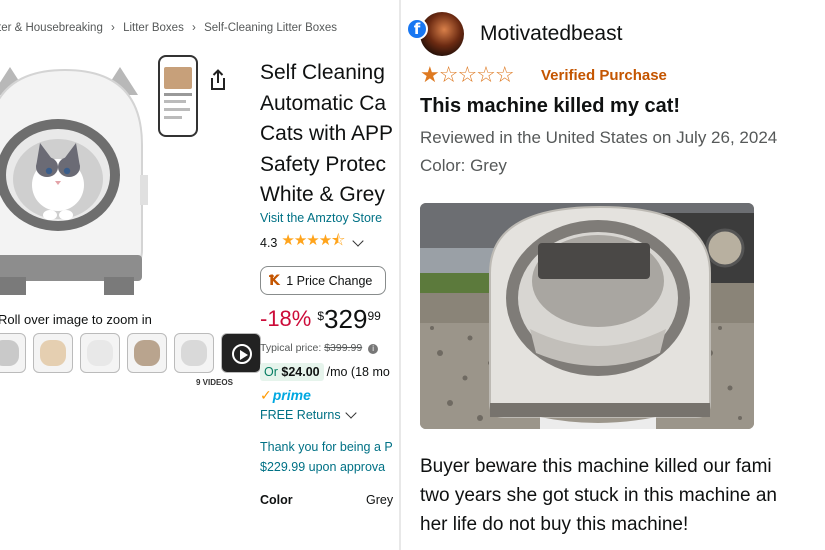 Image resolution: width=825 pixels, height=550 pixels. What do you see at coordinates (300, 372) in the screenshot?
I see `monthly-amount: $24.00` at bounding box center [300, 372].